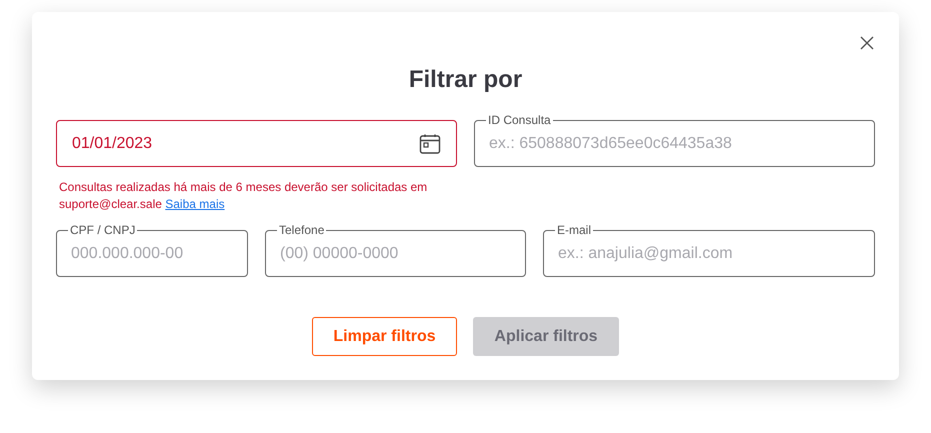 The image size is (931, 433). What do you see at coordinates (103, 230) in the screenshot?
I see `field-label: CPF / CNPJ` at bounding box center [103, 230].